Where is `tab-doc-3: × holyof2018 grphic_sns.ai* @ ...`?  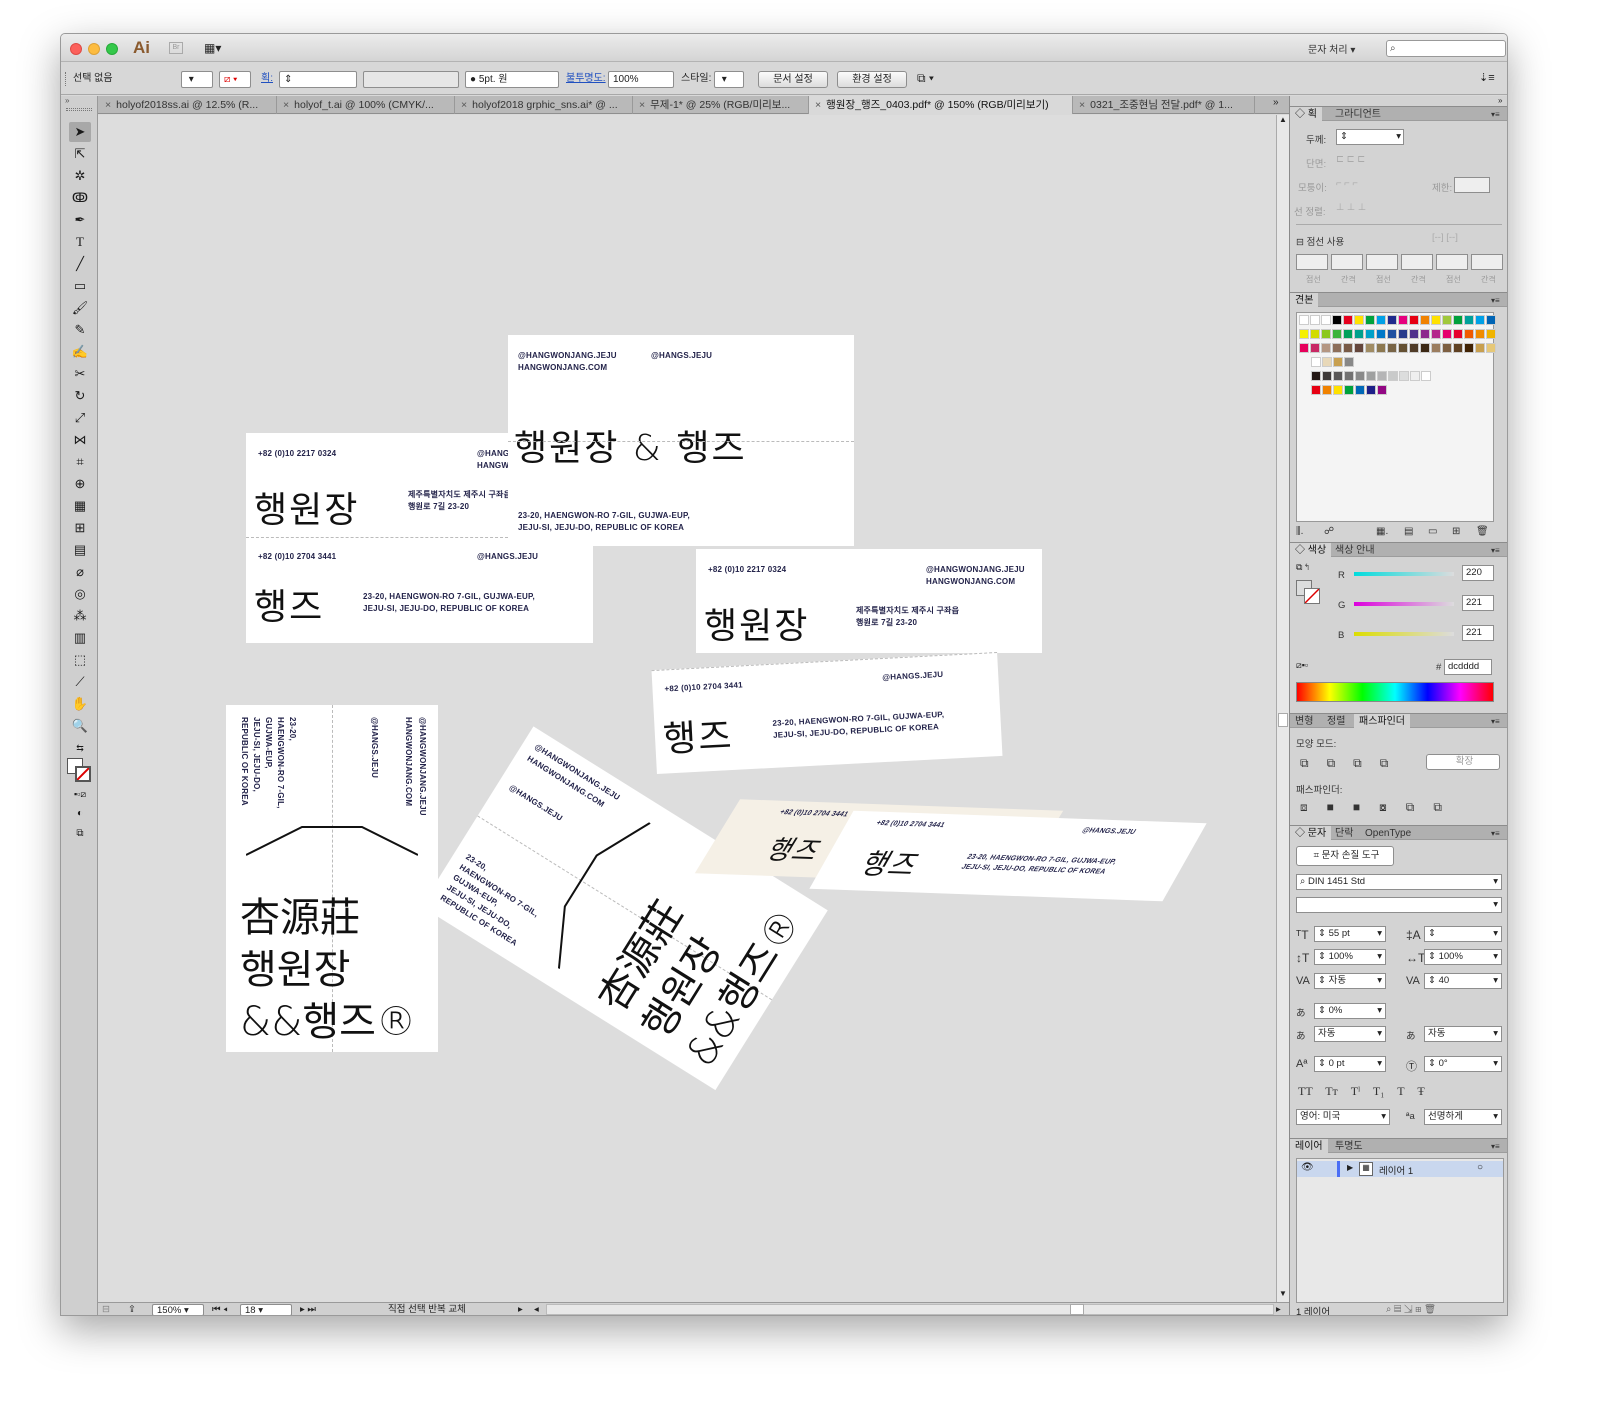 tab-doc-3: × holyof2018 grphic_sns.ai* @ ... is located at coordinates (544, 105).